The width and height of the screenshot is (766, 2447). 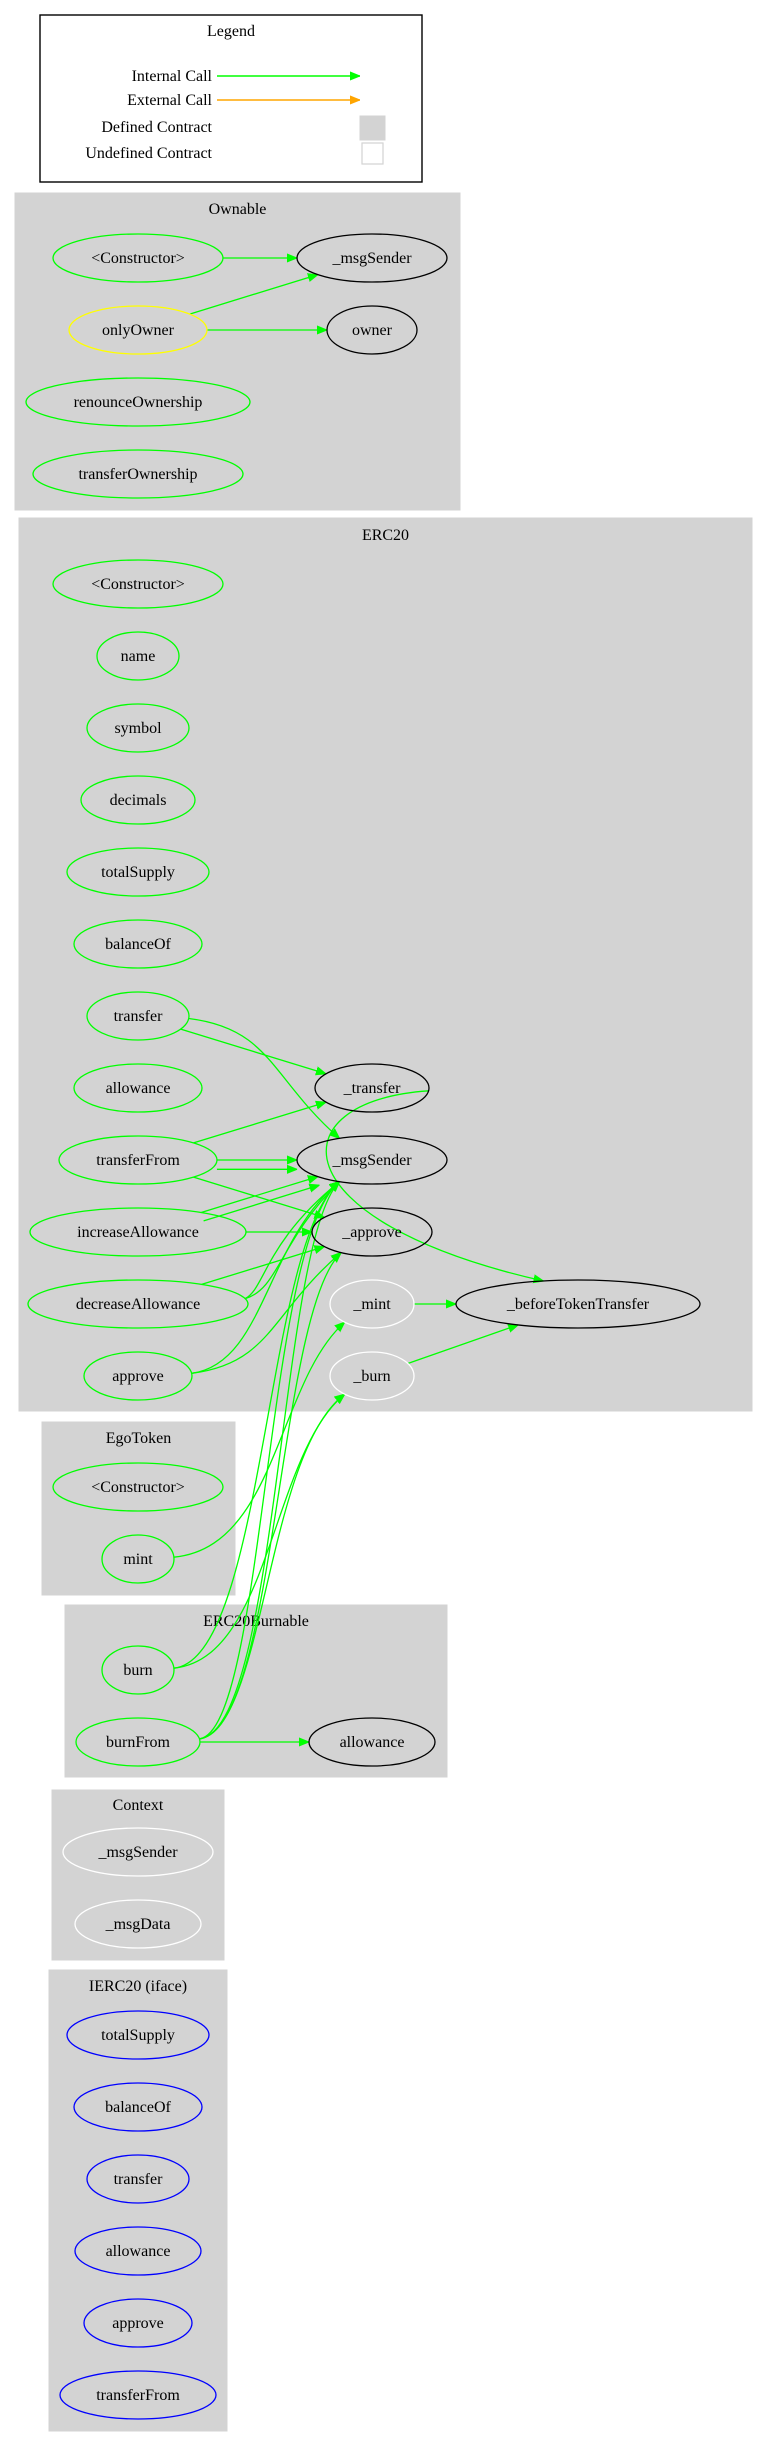 What do you see at coordinates (138, 800) in the screenshot?
I see `node-label: decimals` at bounding box center [138, 800].